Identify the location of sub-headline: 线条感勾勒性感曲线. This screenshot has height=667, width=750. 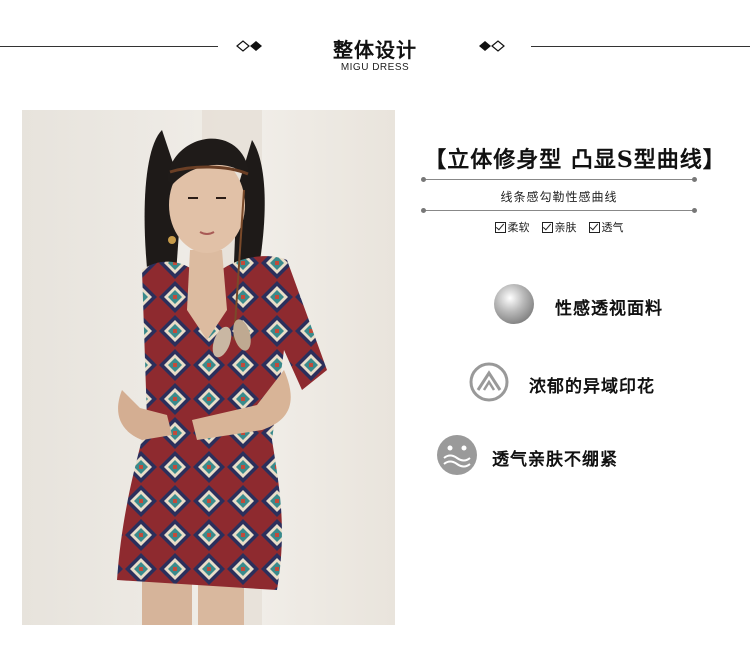
(559, 197).